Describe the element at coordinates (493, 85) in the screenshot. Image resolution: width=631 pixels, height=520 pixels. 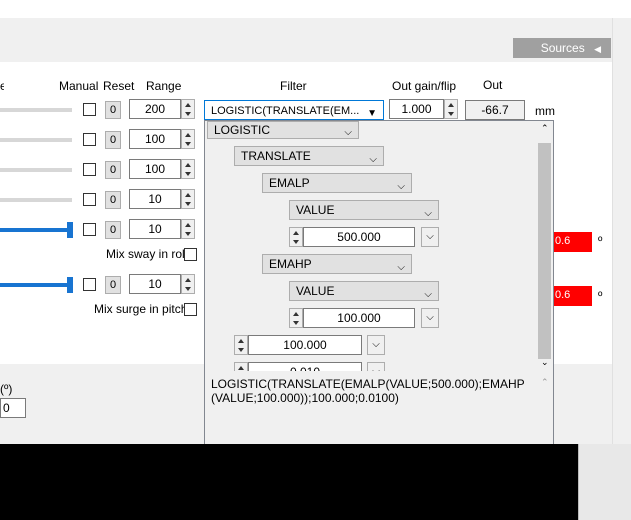
I see `header-out: Out` at that location.